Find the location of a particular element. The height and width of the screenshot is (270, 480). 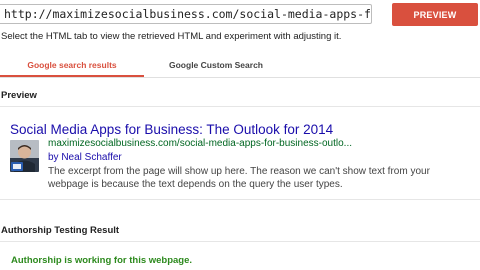

authorship-divider is located at coordinates (240, 241).